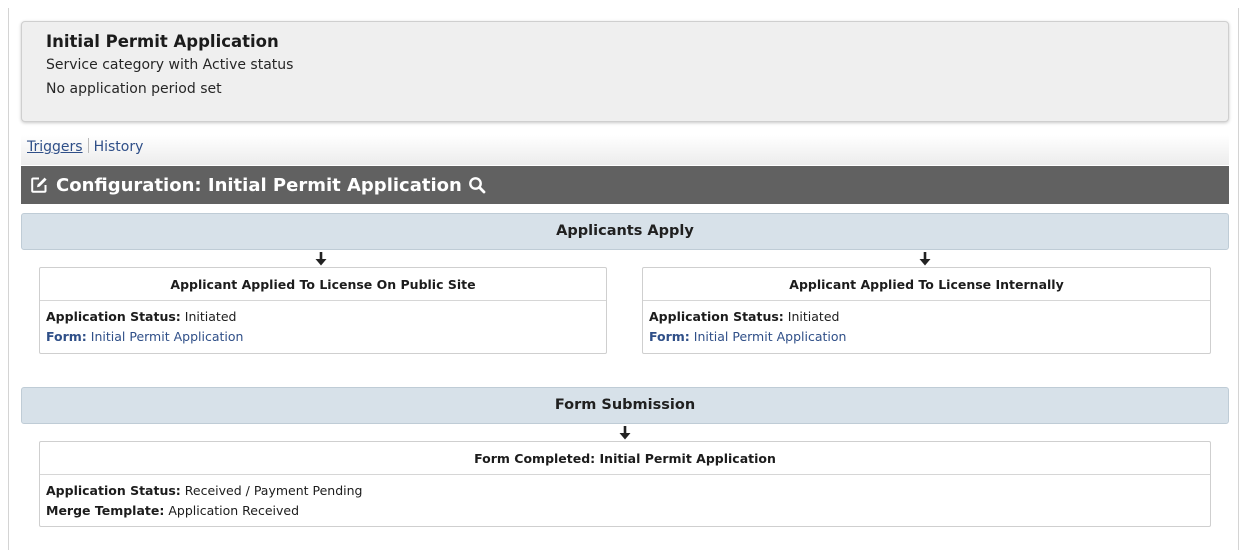  Describe the element at coordinates (88, 145) in the screenshot. I see `tab-divider` at that location.